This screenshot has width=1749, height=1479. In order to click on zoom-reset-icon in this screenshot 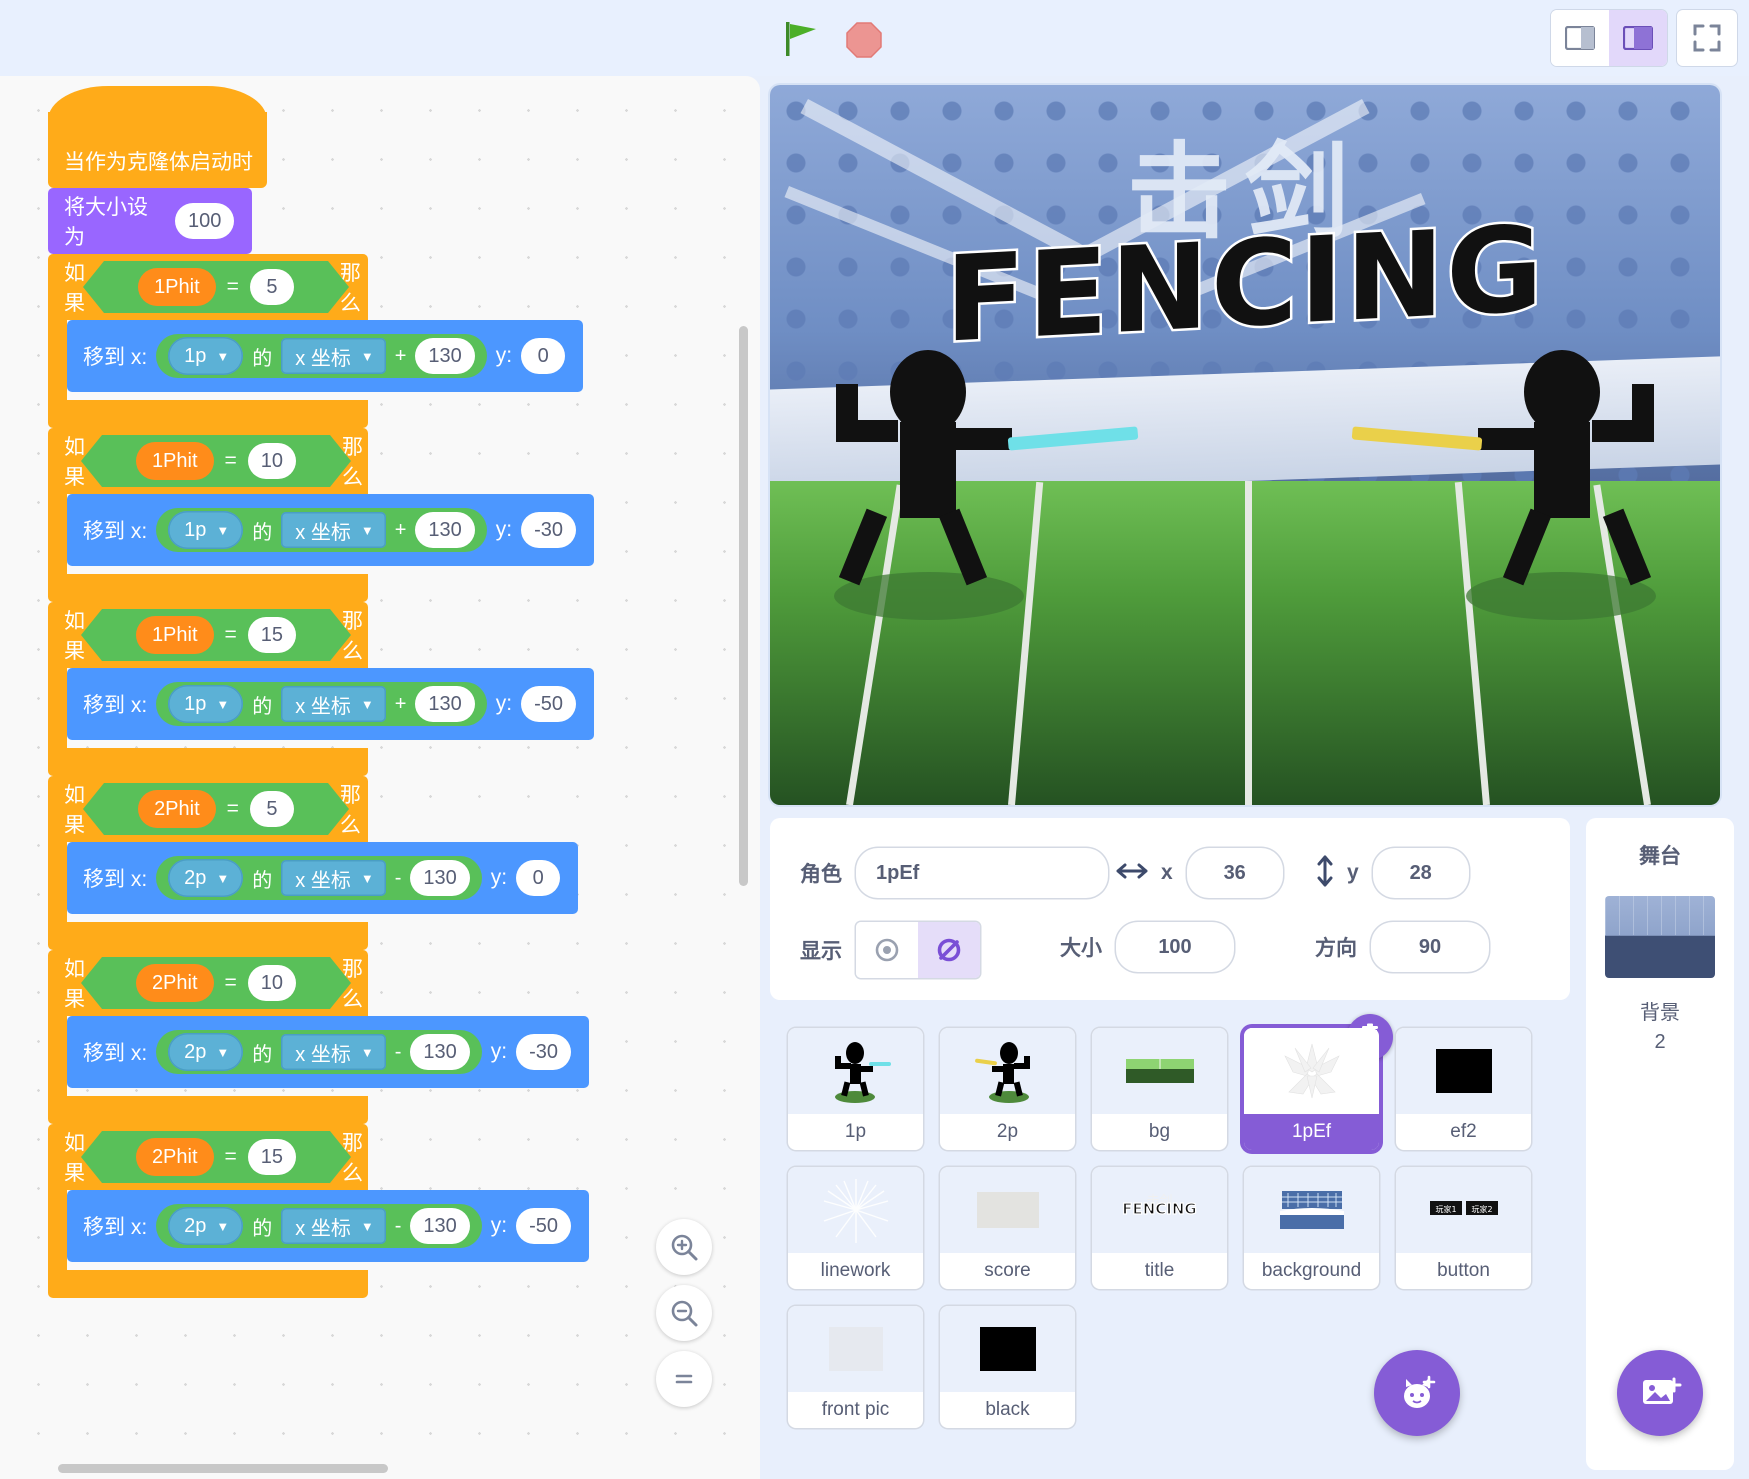, I will do `click(684, 1379)`.